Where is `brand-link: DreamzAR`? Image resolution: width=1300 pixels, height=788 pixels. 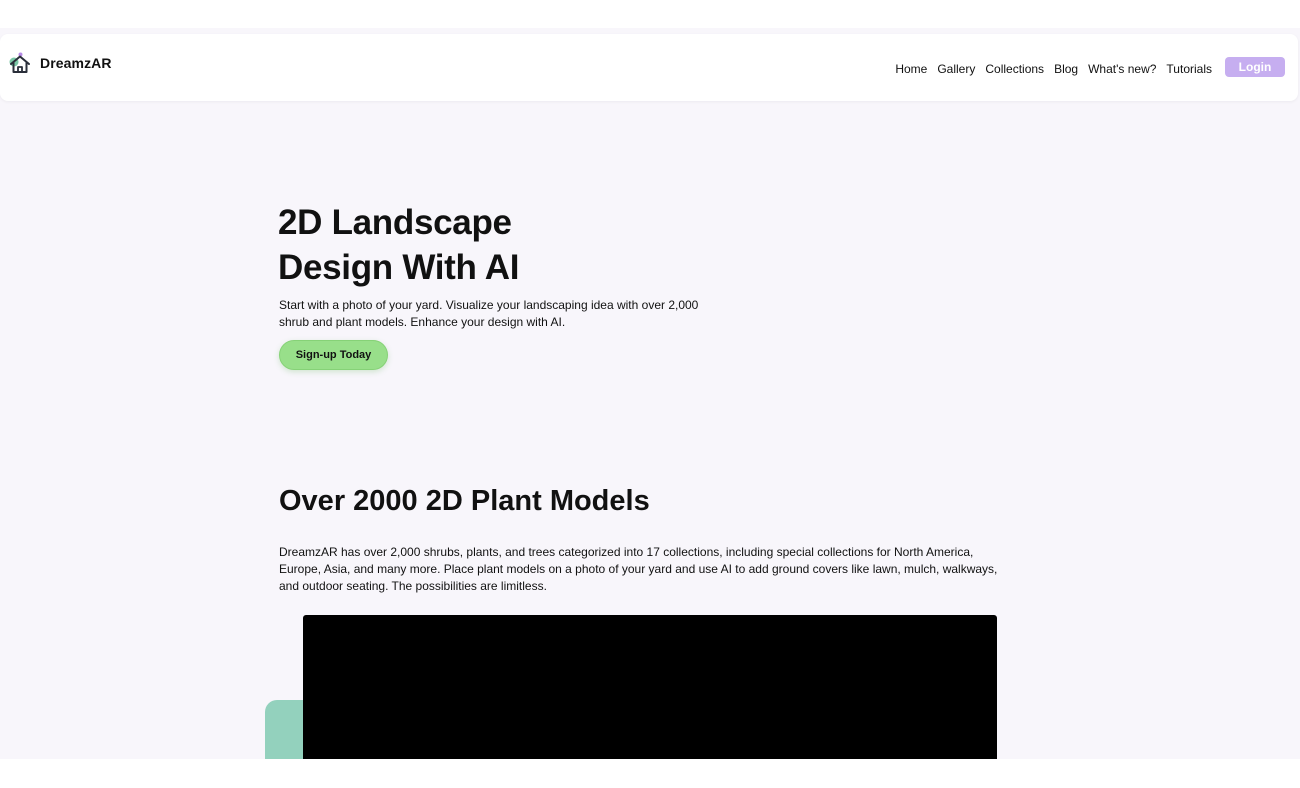
brand-link: DreamzAR is located at coordinates (60, 63).